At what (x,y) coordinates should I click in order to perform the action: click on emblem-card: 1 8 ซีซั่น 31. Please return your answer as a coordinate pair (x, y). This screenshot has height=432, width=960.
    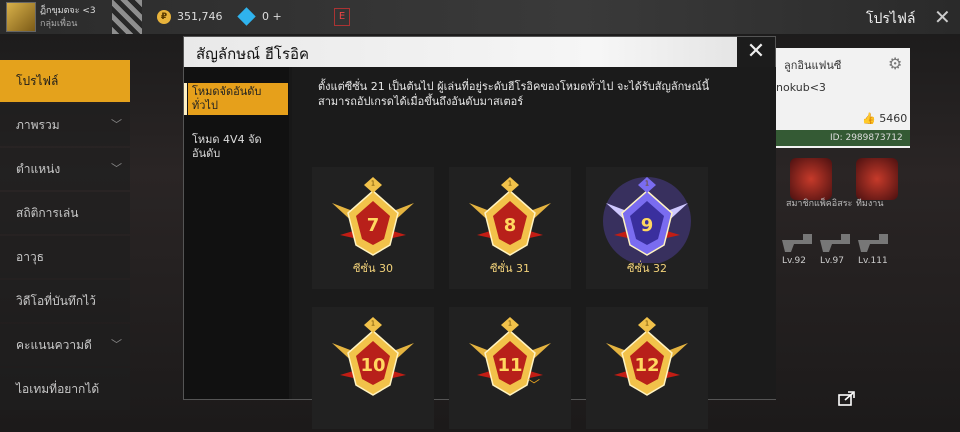
    Looking at the image, I should click on (510, 228).